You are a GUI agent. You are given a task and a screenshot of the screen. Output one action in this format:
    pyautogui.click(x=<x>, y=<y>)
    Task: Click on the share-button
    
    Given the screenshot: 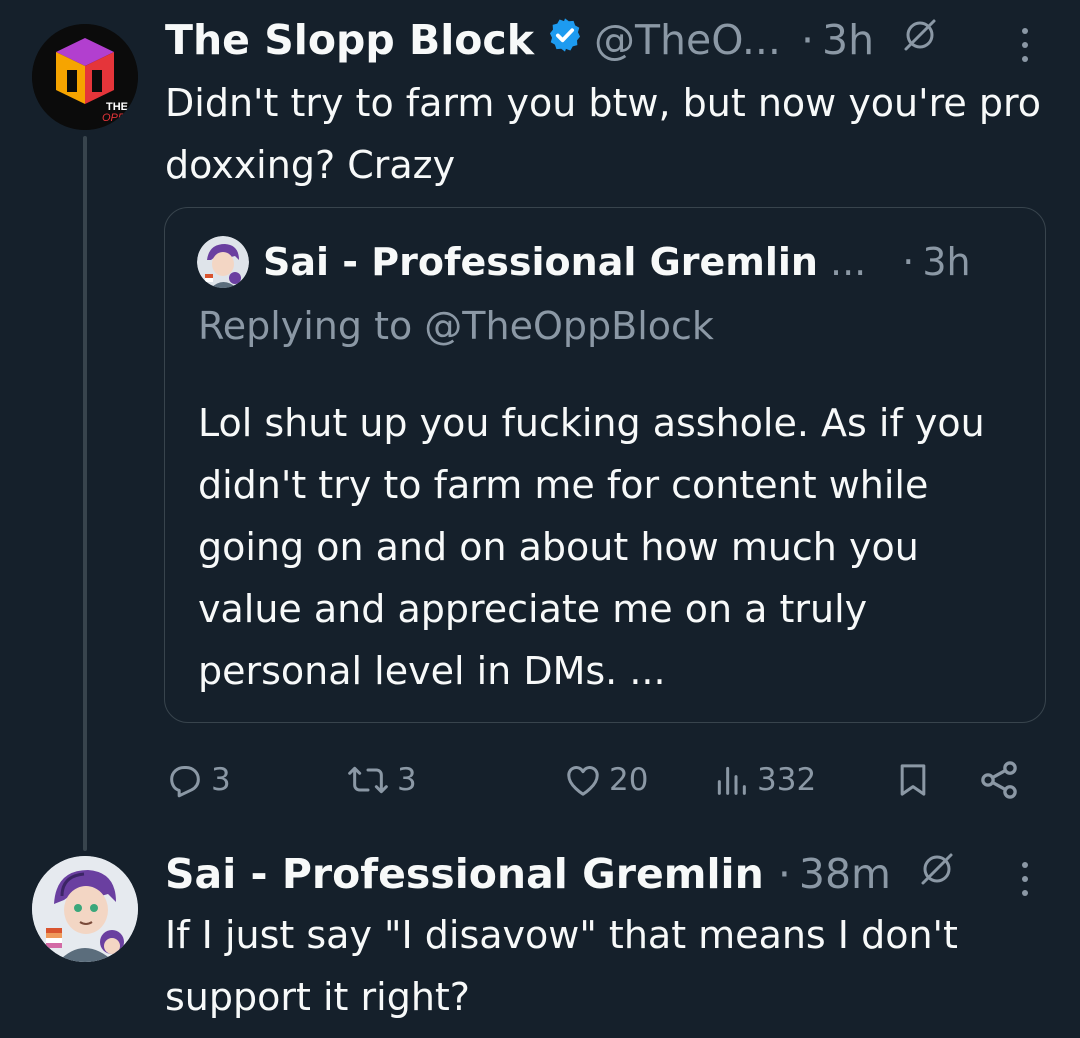 What is the action you would take?
    pyautogui.click(x=999, y=780)
    